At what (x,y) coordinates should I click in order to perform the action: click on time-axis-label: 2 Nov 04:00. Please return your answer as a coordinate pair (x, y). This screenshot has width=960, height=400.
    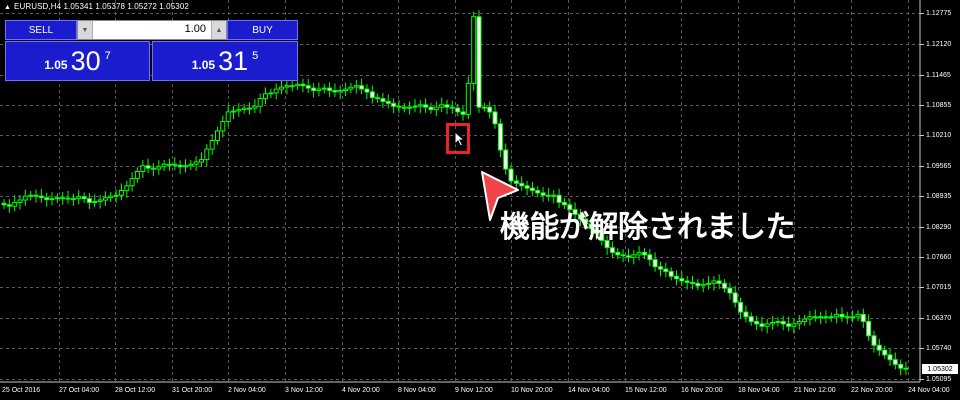
    Looking at the image, I should click on (247, 390).